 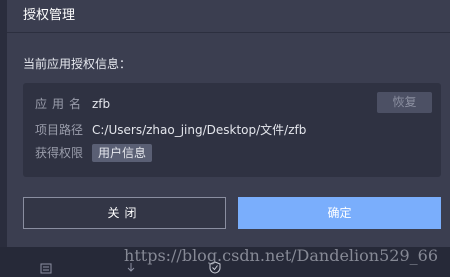 I want to click on project-path-key: 项目路径, so click(x=59, y=130).